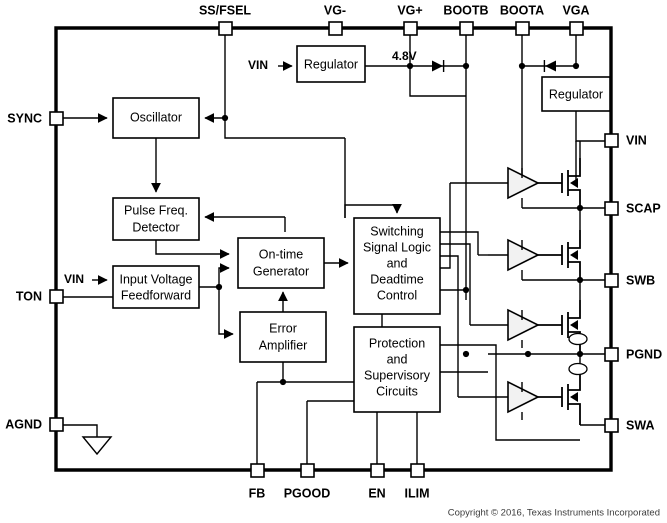 Image resolution: width=667 pixels, height=523 pixels. Describe the element at coordinates (397, 231) in the screenshot. I see `block-label-ssl-line1: Switching` at that location.